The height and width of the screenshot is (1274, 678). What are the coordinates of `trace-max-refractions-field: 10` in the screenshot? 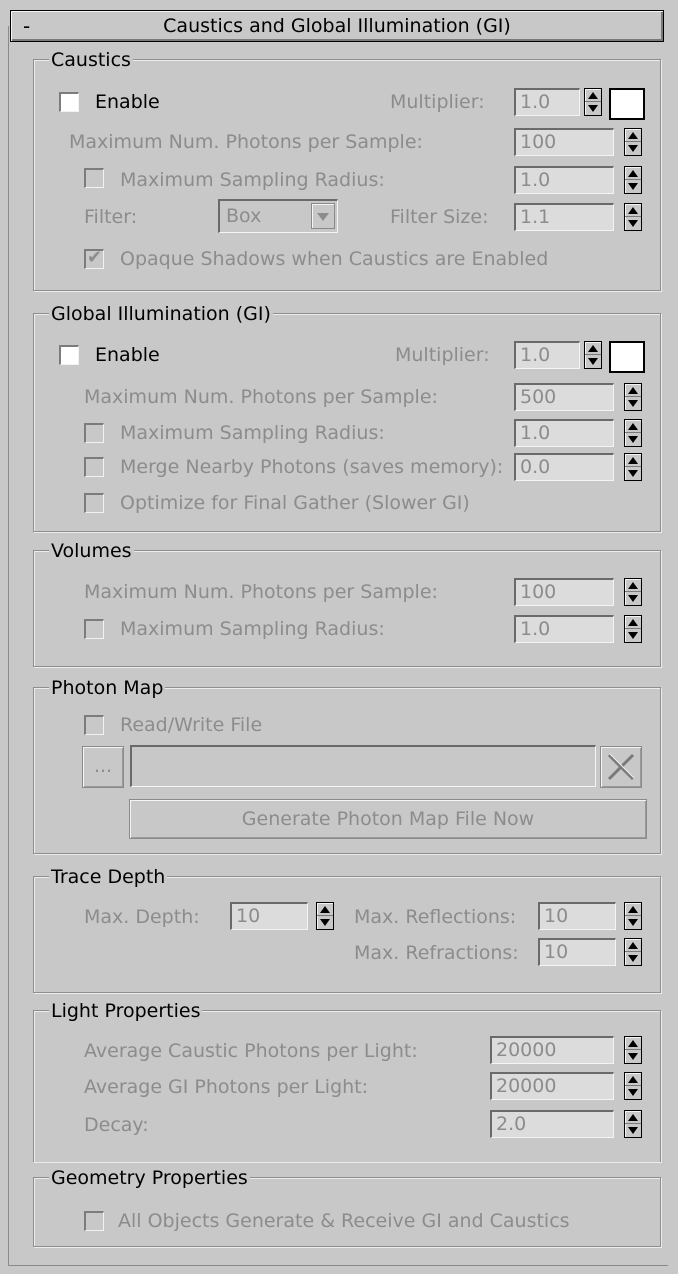 It's located at (577, 952).